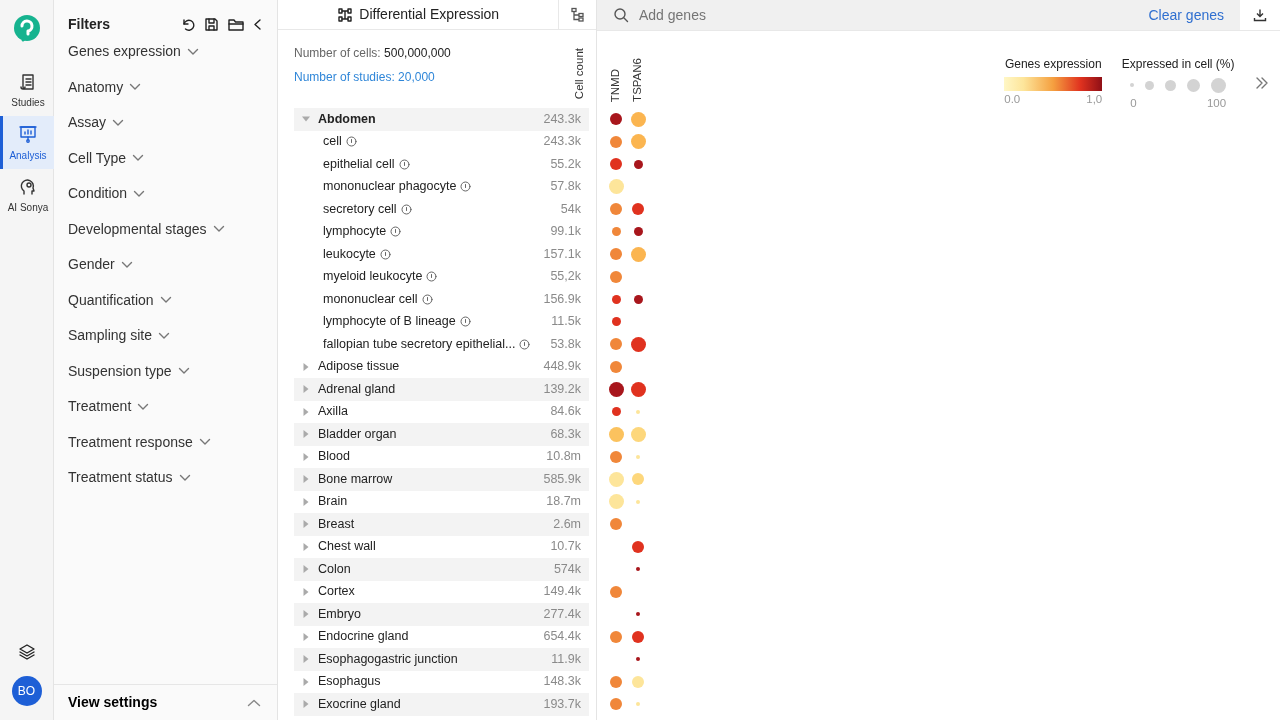  What do you see at coordinates (1216, 103) in the screenshot?
I see `legend-max: 100` at bounding box center [1216, 103].